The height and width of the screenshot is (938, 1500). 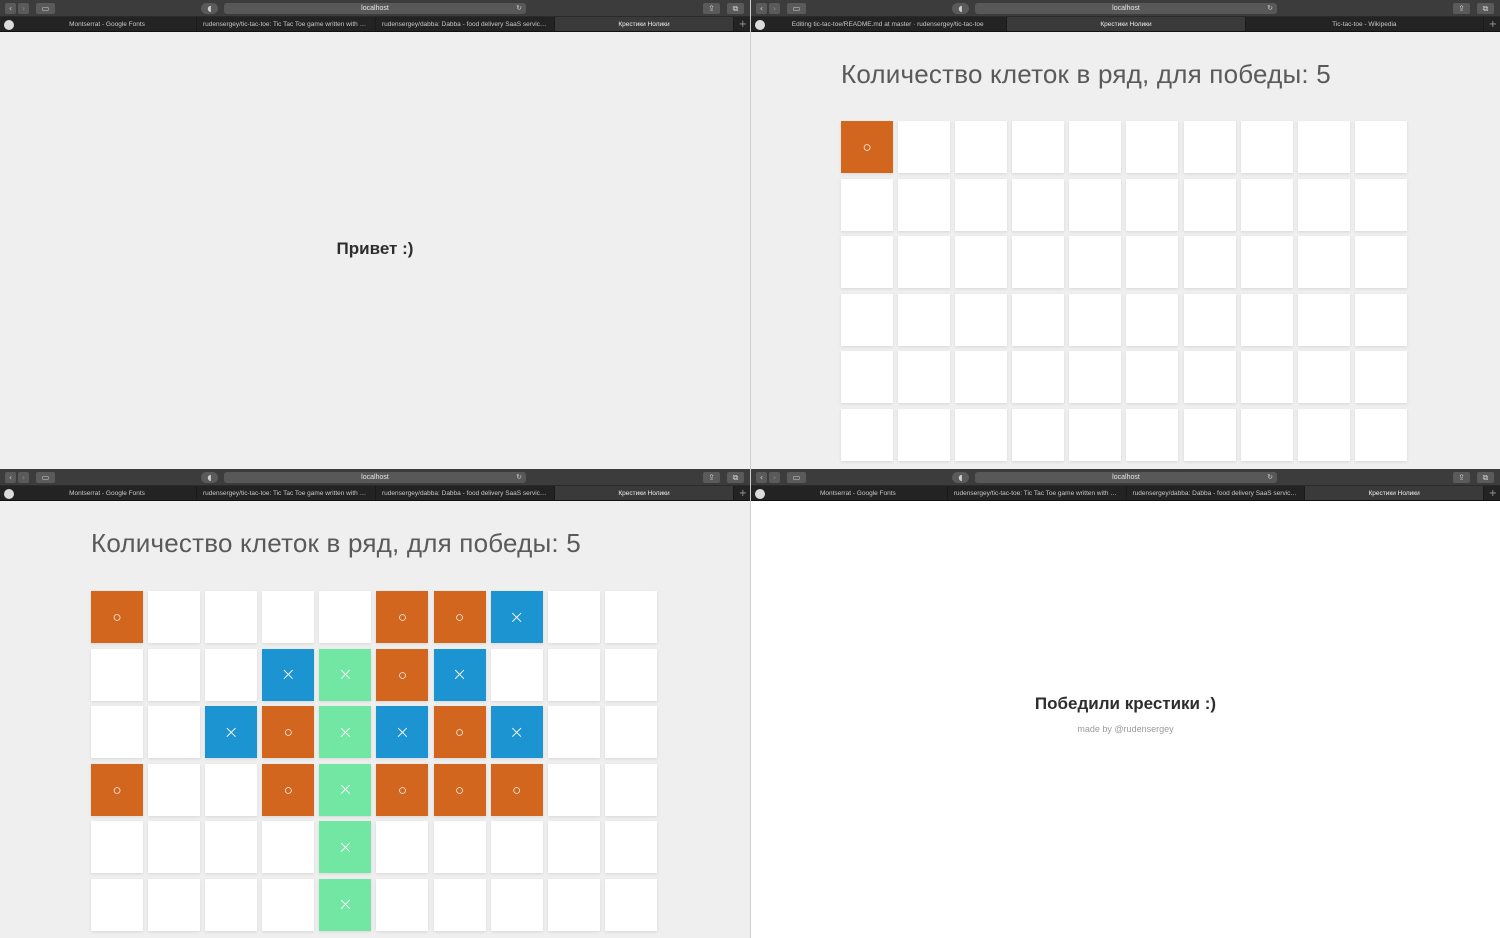 I want to click on share-icon: ⇪, so click(x=711, y=8).